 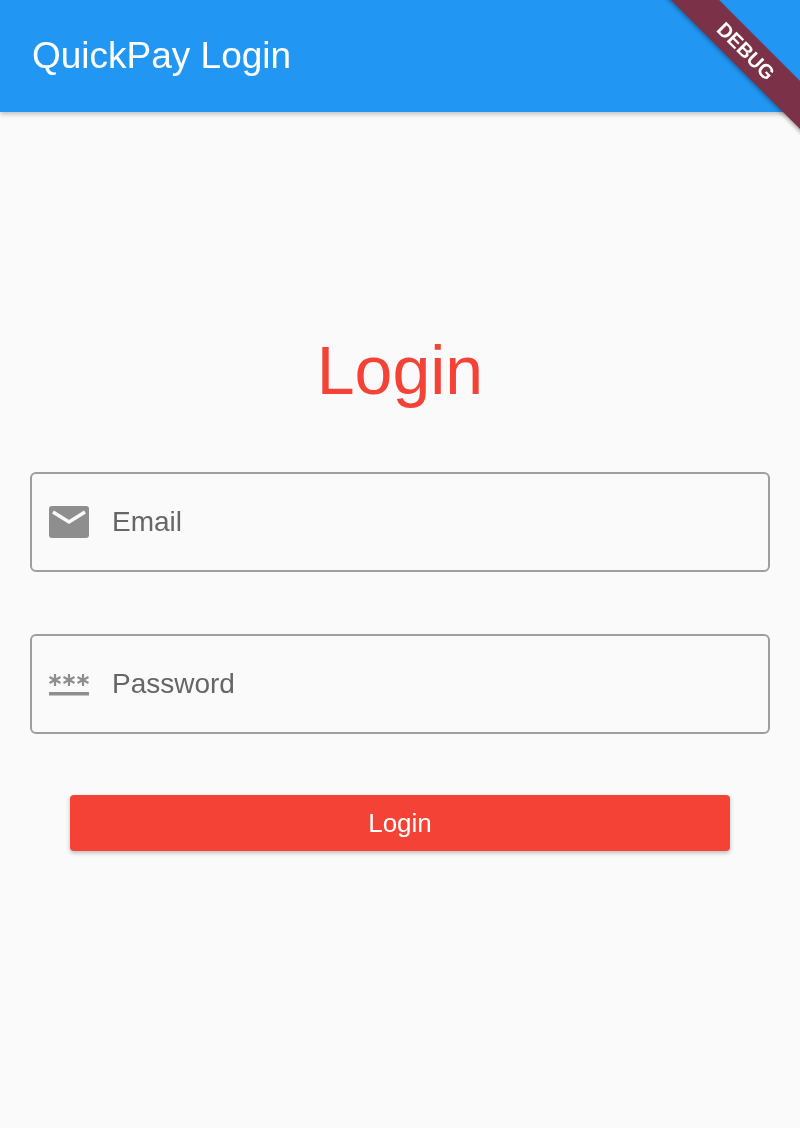 I want to click on email-field: Email, so click(x=400, y=522).